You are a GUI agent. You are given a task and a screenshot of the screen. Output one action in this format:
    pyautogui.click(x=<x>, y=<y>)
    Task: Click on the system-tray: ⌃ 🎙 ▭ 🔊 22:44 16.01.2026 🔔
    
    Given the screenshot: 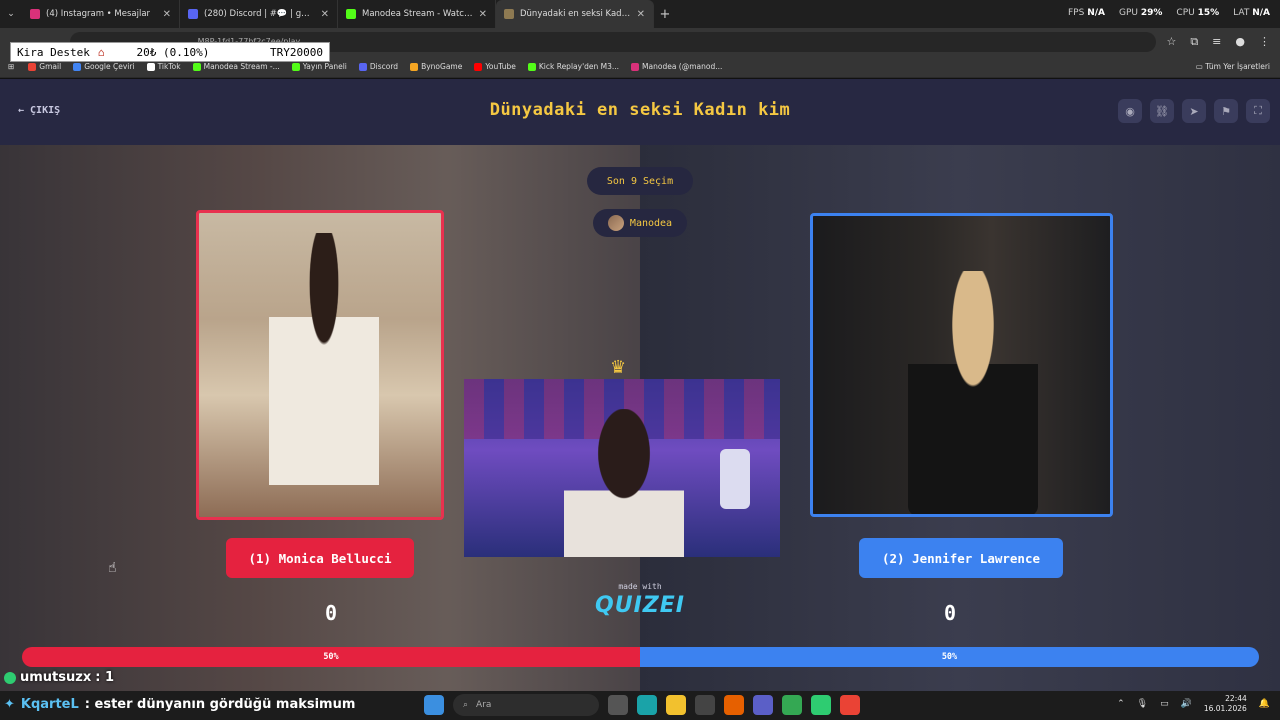 What is the action you would take?
    pyautogui.click(x=1193, y=704)
    